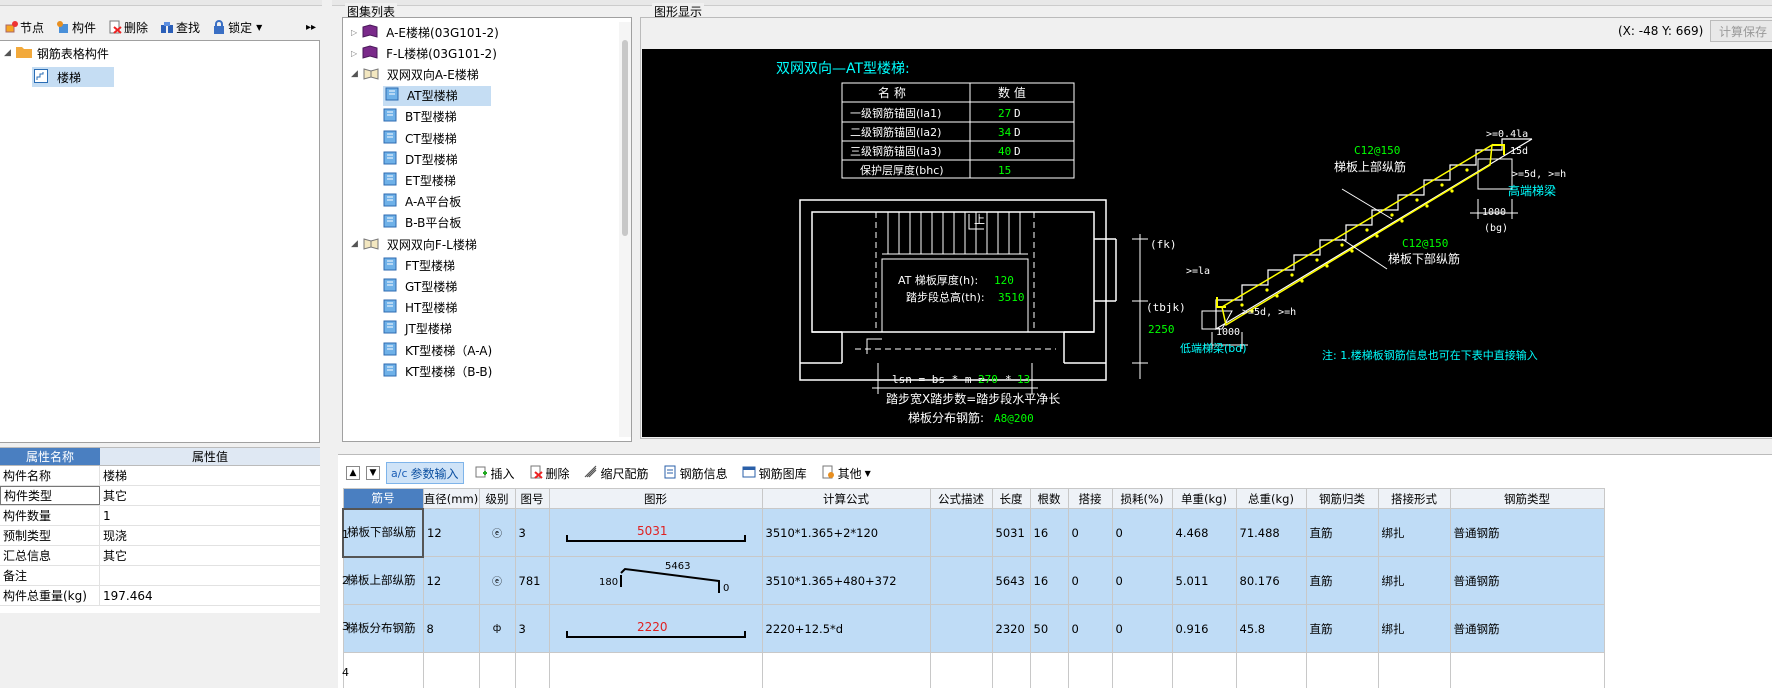 The image size is (1772, 688). I want to click on grid-empty-row, so click(973, 670).